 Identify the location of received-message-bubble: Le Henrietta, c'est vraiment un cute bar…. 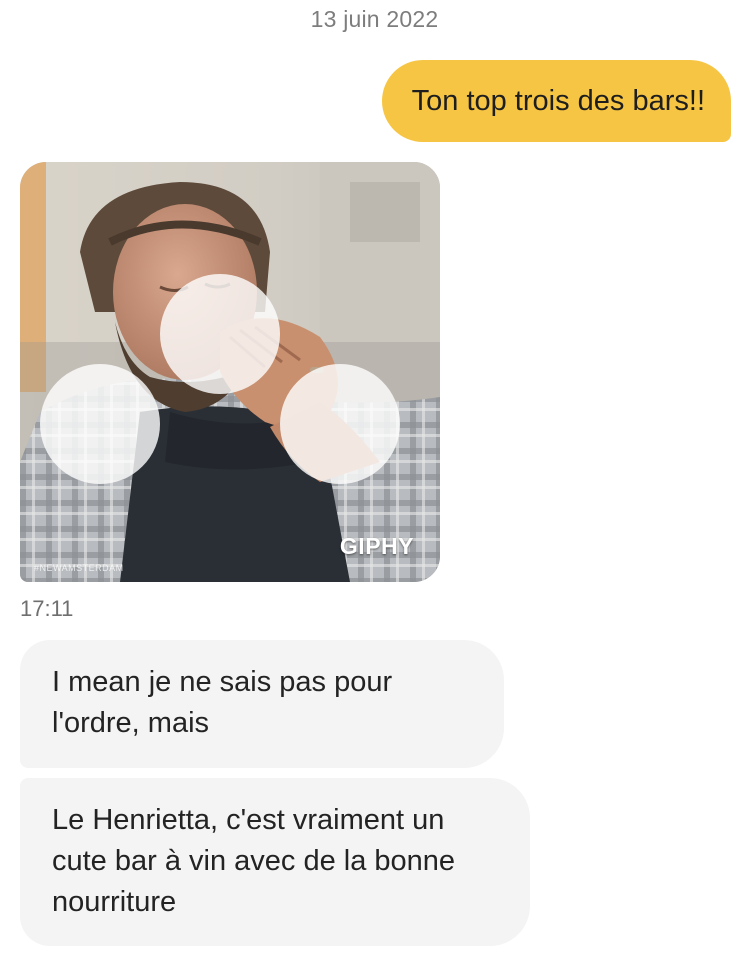
(275, 862).